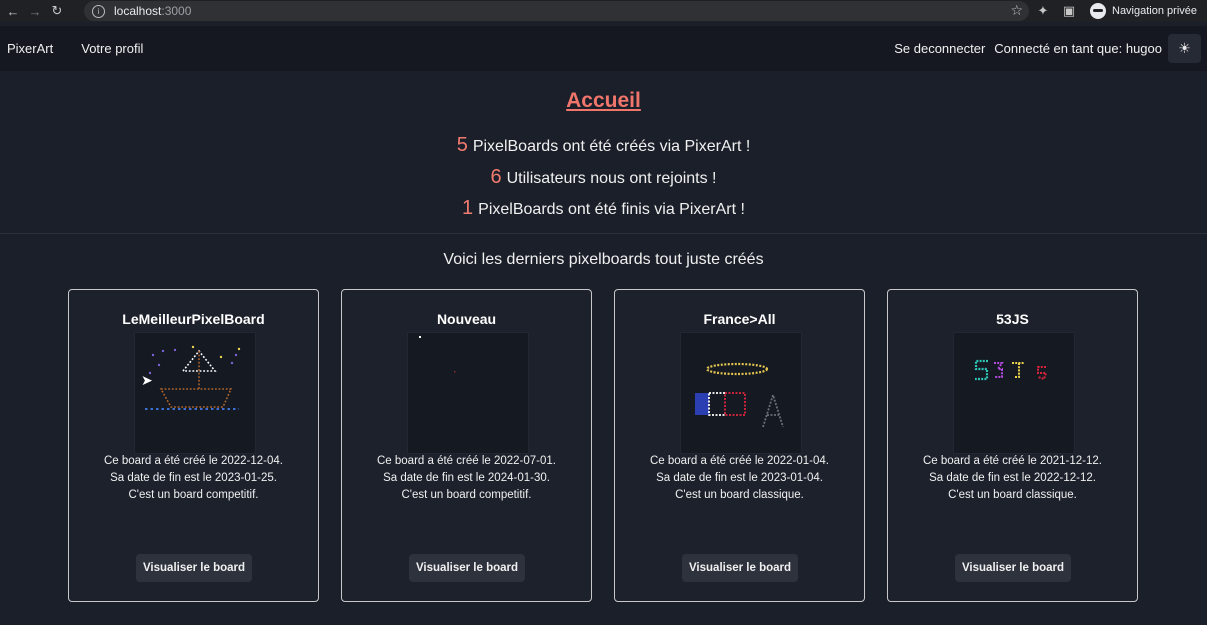  I want to click on profile-link: Votre profil, so click(112, 48).